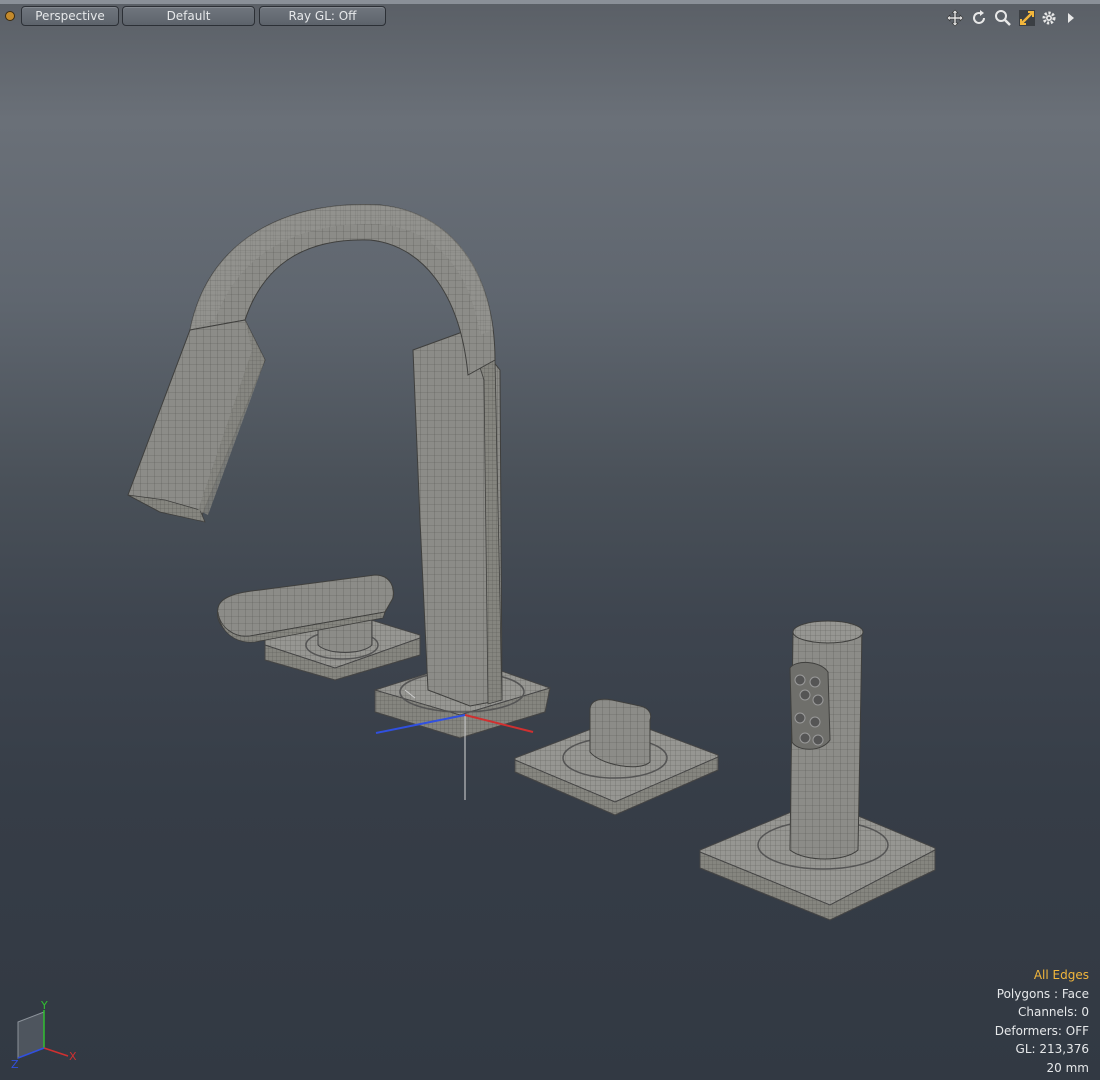 The image size is (1100, 1080). I want to click on selection-mode-label: All Edges, so click(1061, 975).